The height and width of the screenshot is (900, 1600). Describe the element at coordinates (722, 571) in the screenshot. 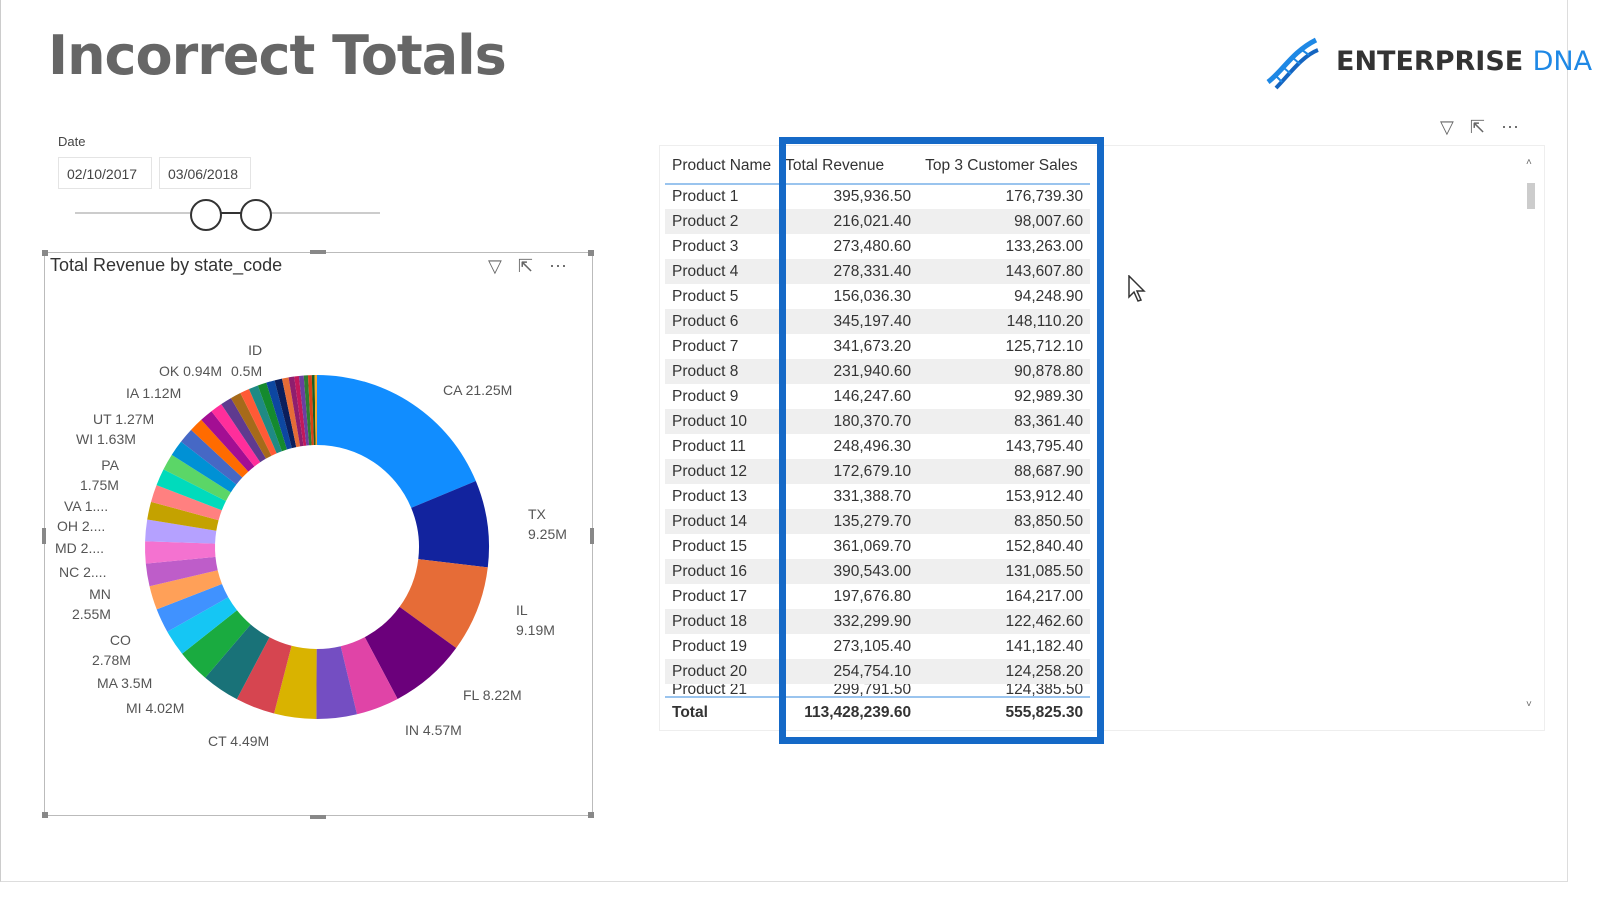

I see `product-name-cell: Product 16` at that location.